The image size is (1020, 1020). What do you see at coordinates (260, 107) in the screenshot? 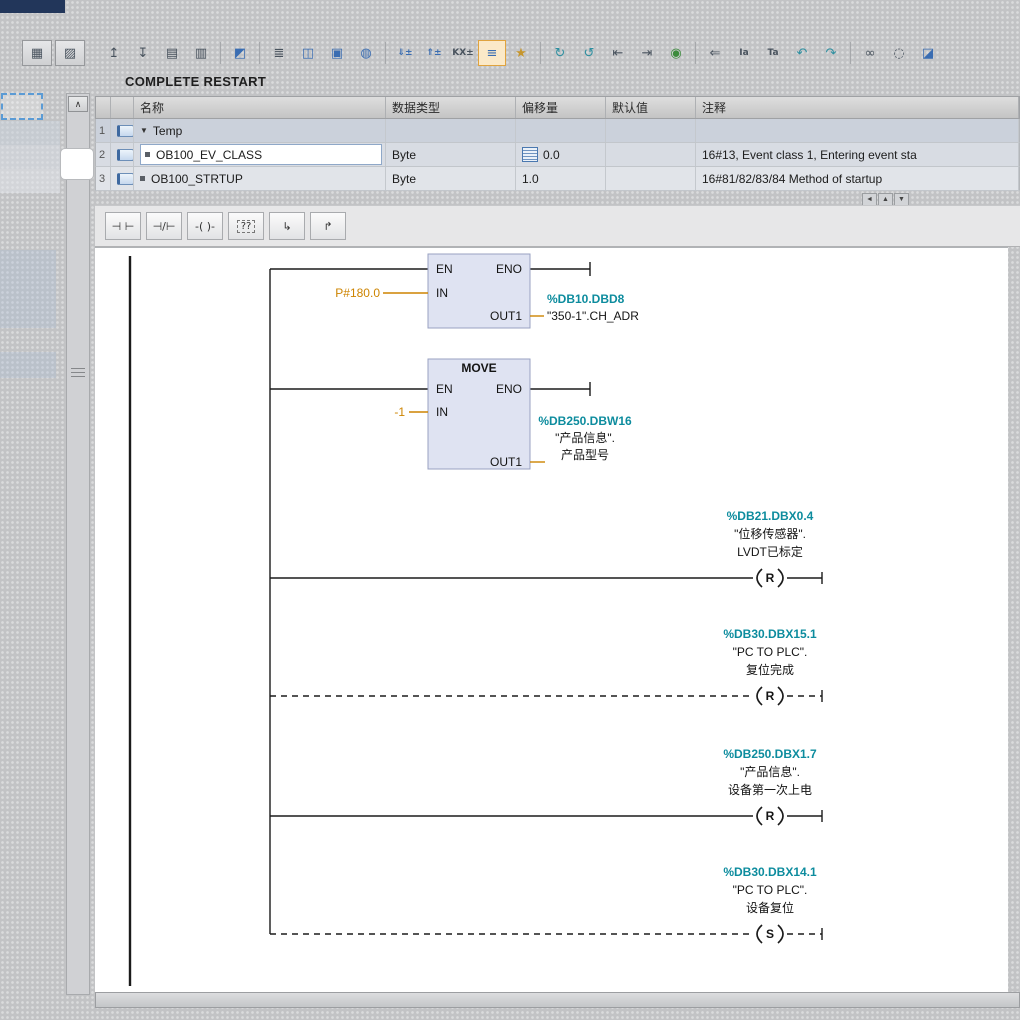
I see `col-name: 名称` at bounding box center [260, 107].